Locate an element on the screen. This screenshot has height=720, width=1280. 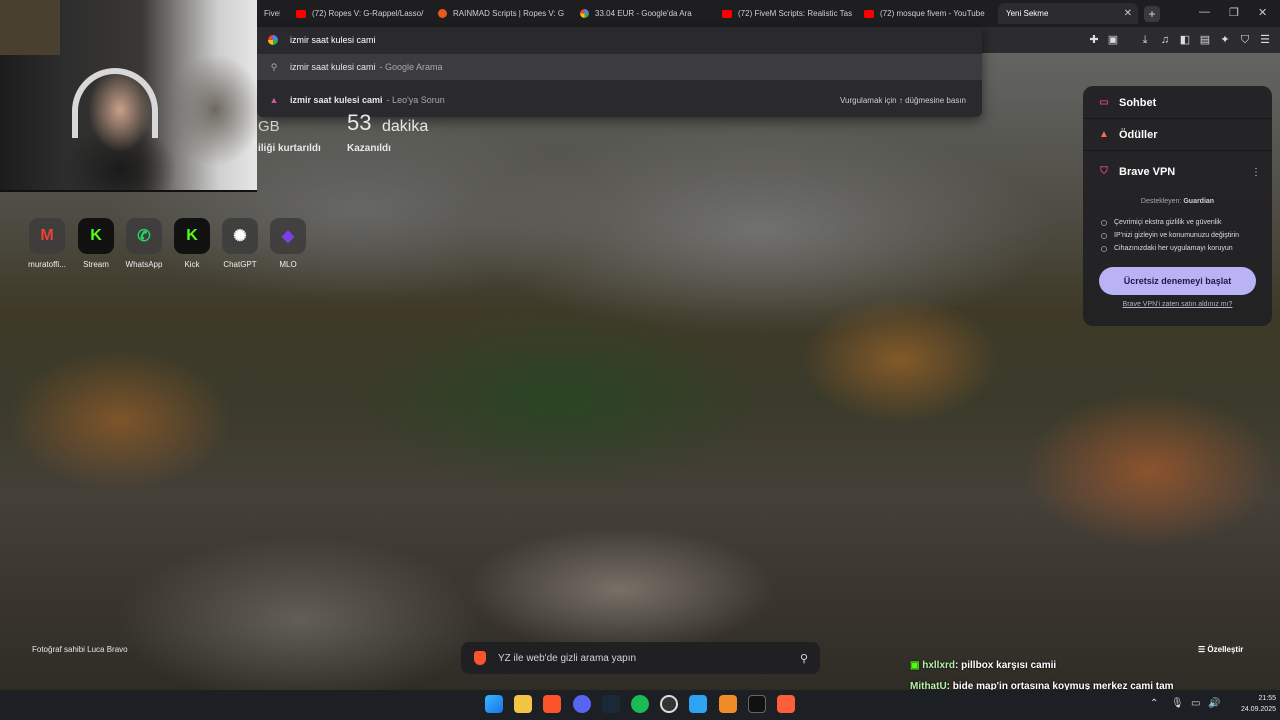
search-icon: ⚲ is located at coordinates (804, 658).